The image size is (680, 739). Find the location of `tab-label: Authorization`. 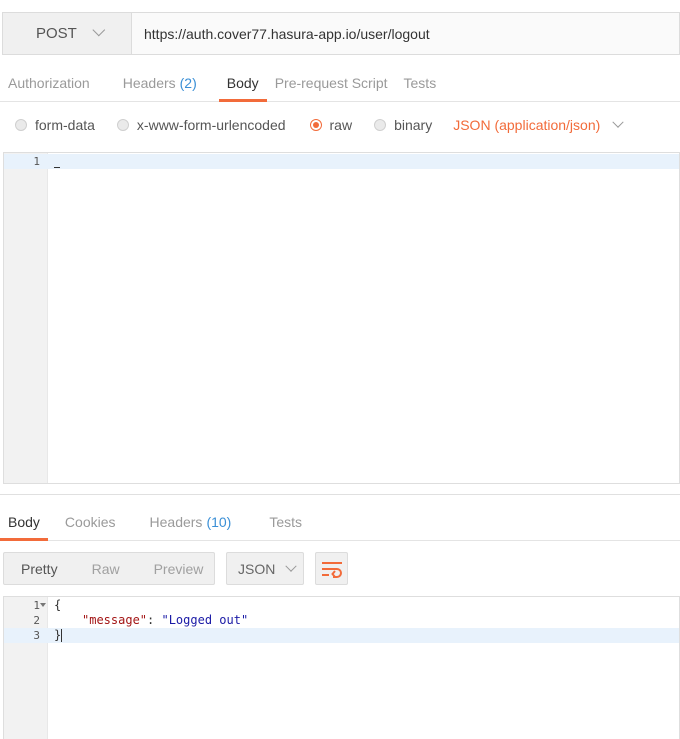

tab-label: Authorization is located at coordinates (49, 82).